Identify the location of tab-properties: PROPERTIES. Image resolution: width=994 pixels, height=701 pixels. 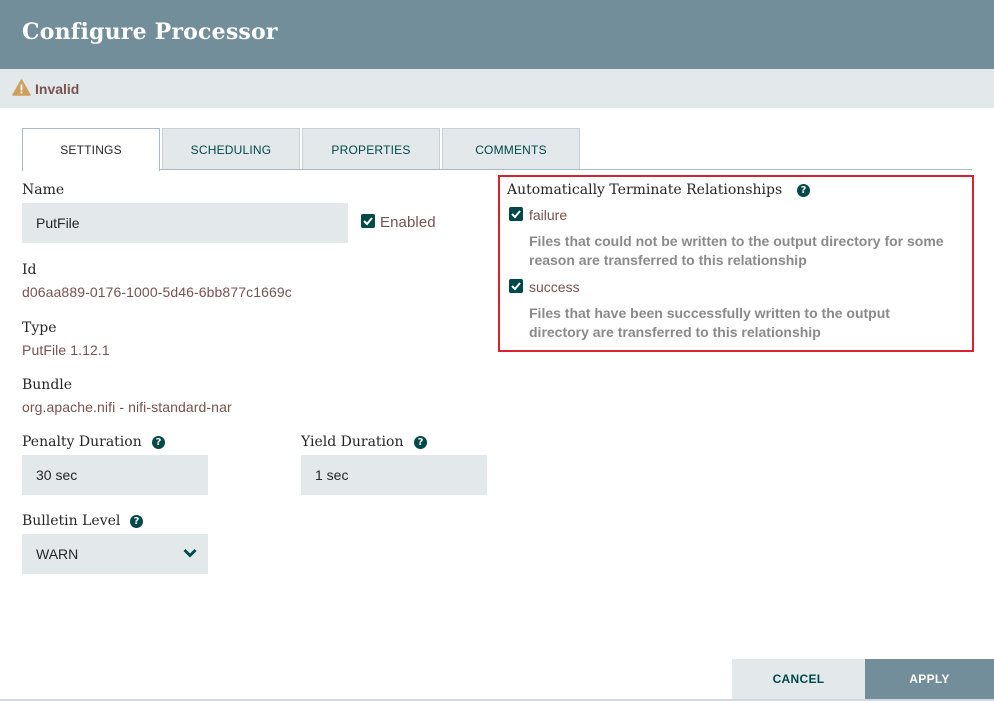
(371, 149).